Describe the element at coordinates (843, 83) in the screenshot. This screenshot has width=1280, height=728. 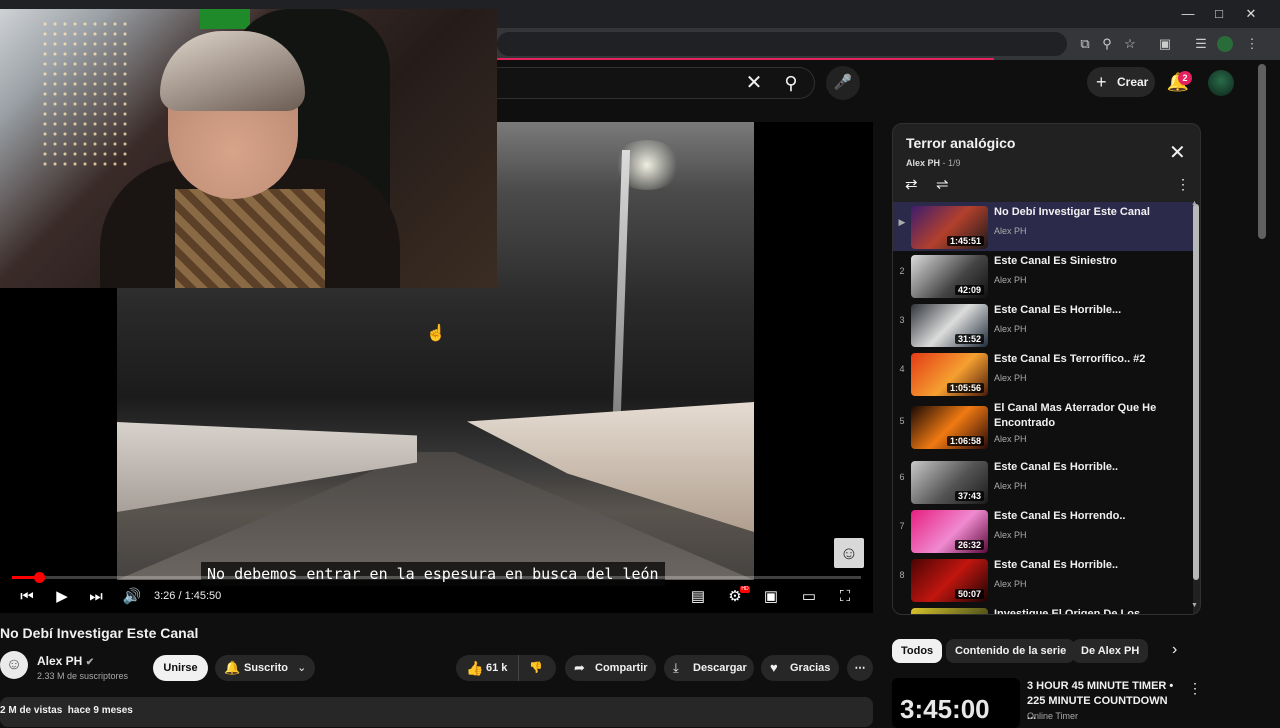
I see `microphone-icon: 🎤` at that location.